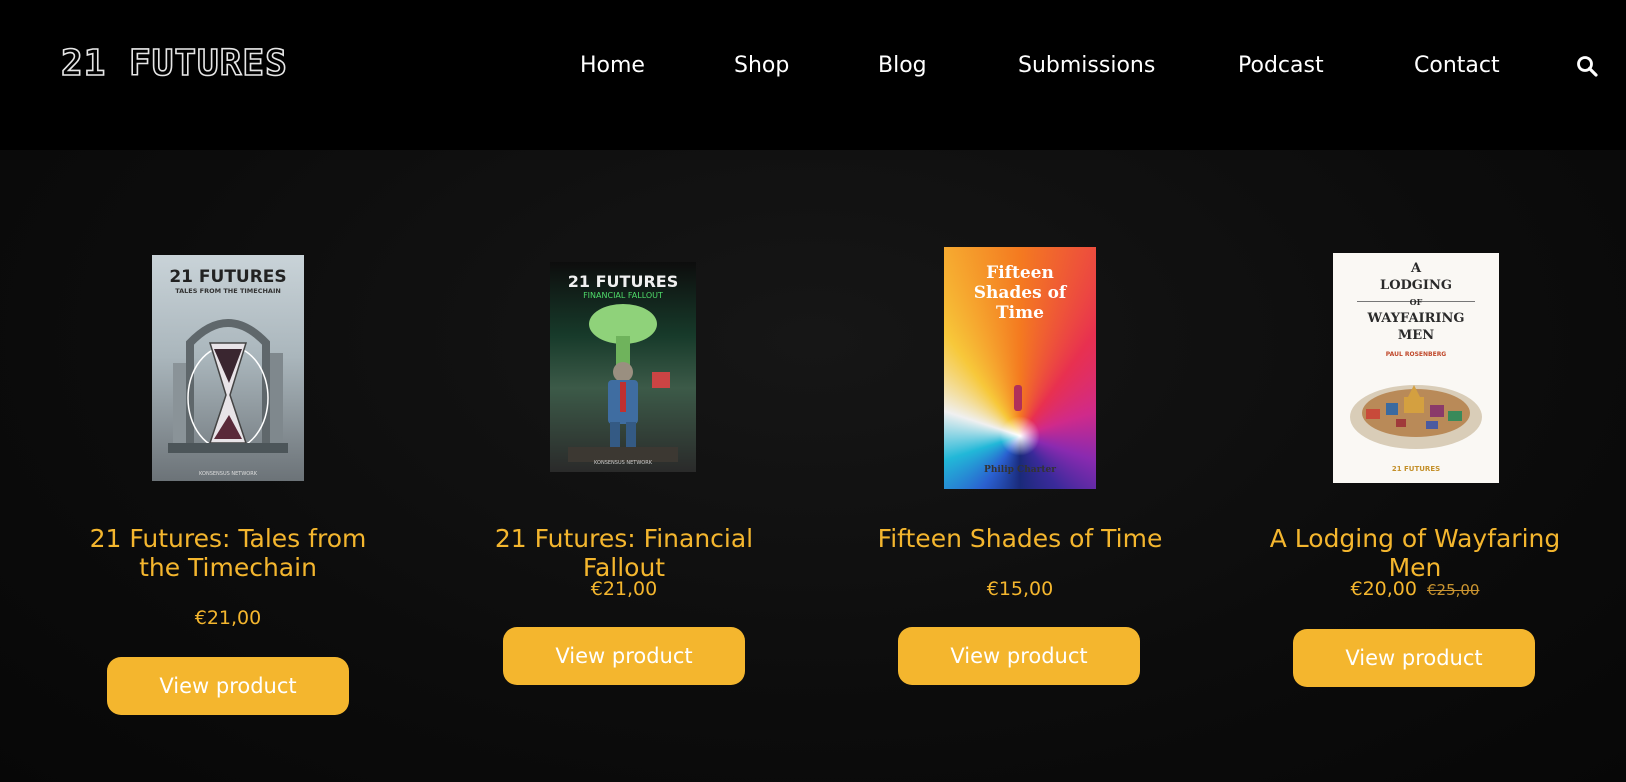 This screenshot has width=1626, height=782. Describe the element at coordinates (1281, 66) in the screenshot. I see `nav-podcast: Podcast` at that location.